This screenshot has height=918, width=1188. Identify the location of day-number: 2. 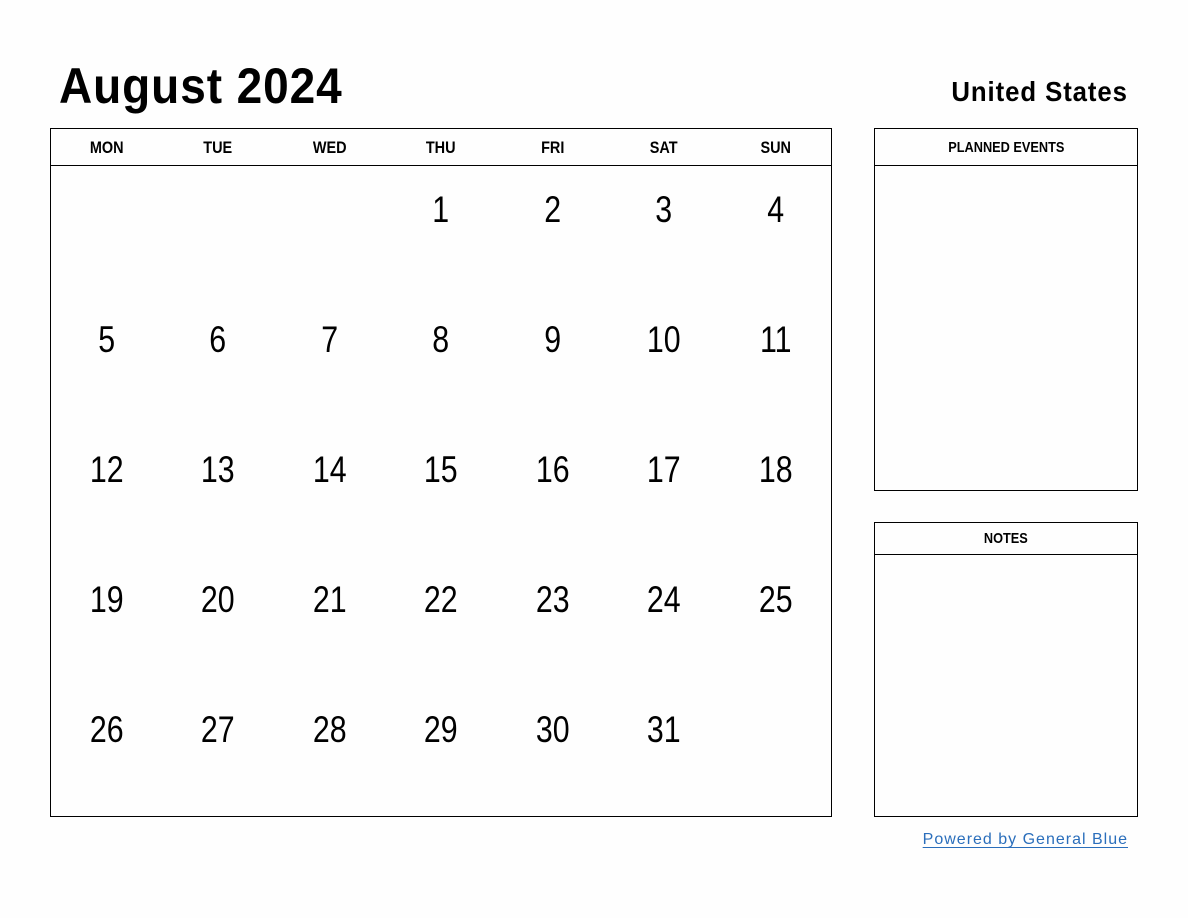
(552, 209).